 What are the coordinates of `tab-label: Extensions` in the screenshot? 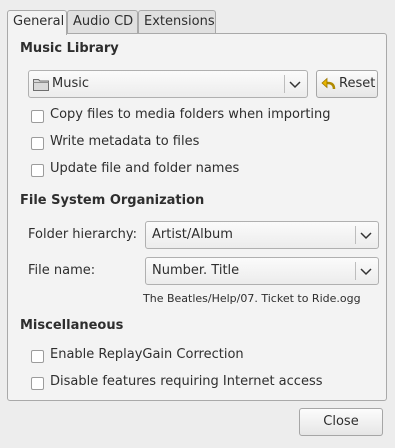 It's located at (179, 21).